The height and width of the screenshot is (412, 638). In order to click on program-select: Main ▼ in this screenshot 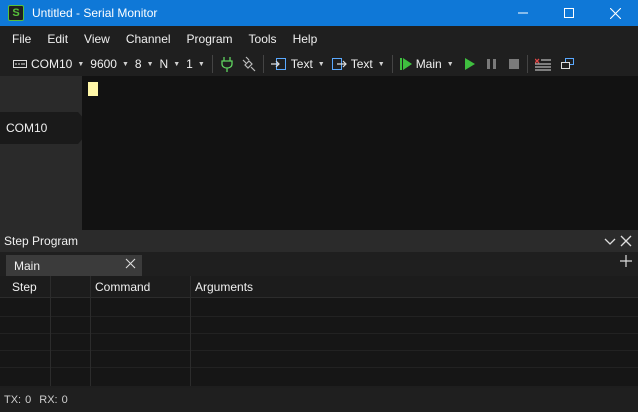, I will do `click(427, 64)`.